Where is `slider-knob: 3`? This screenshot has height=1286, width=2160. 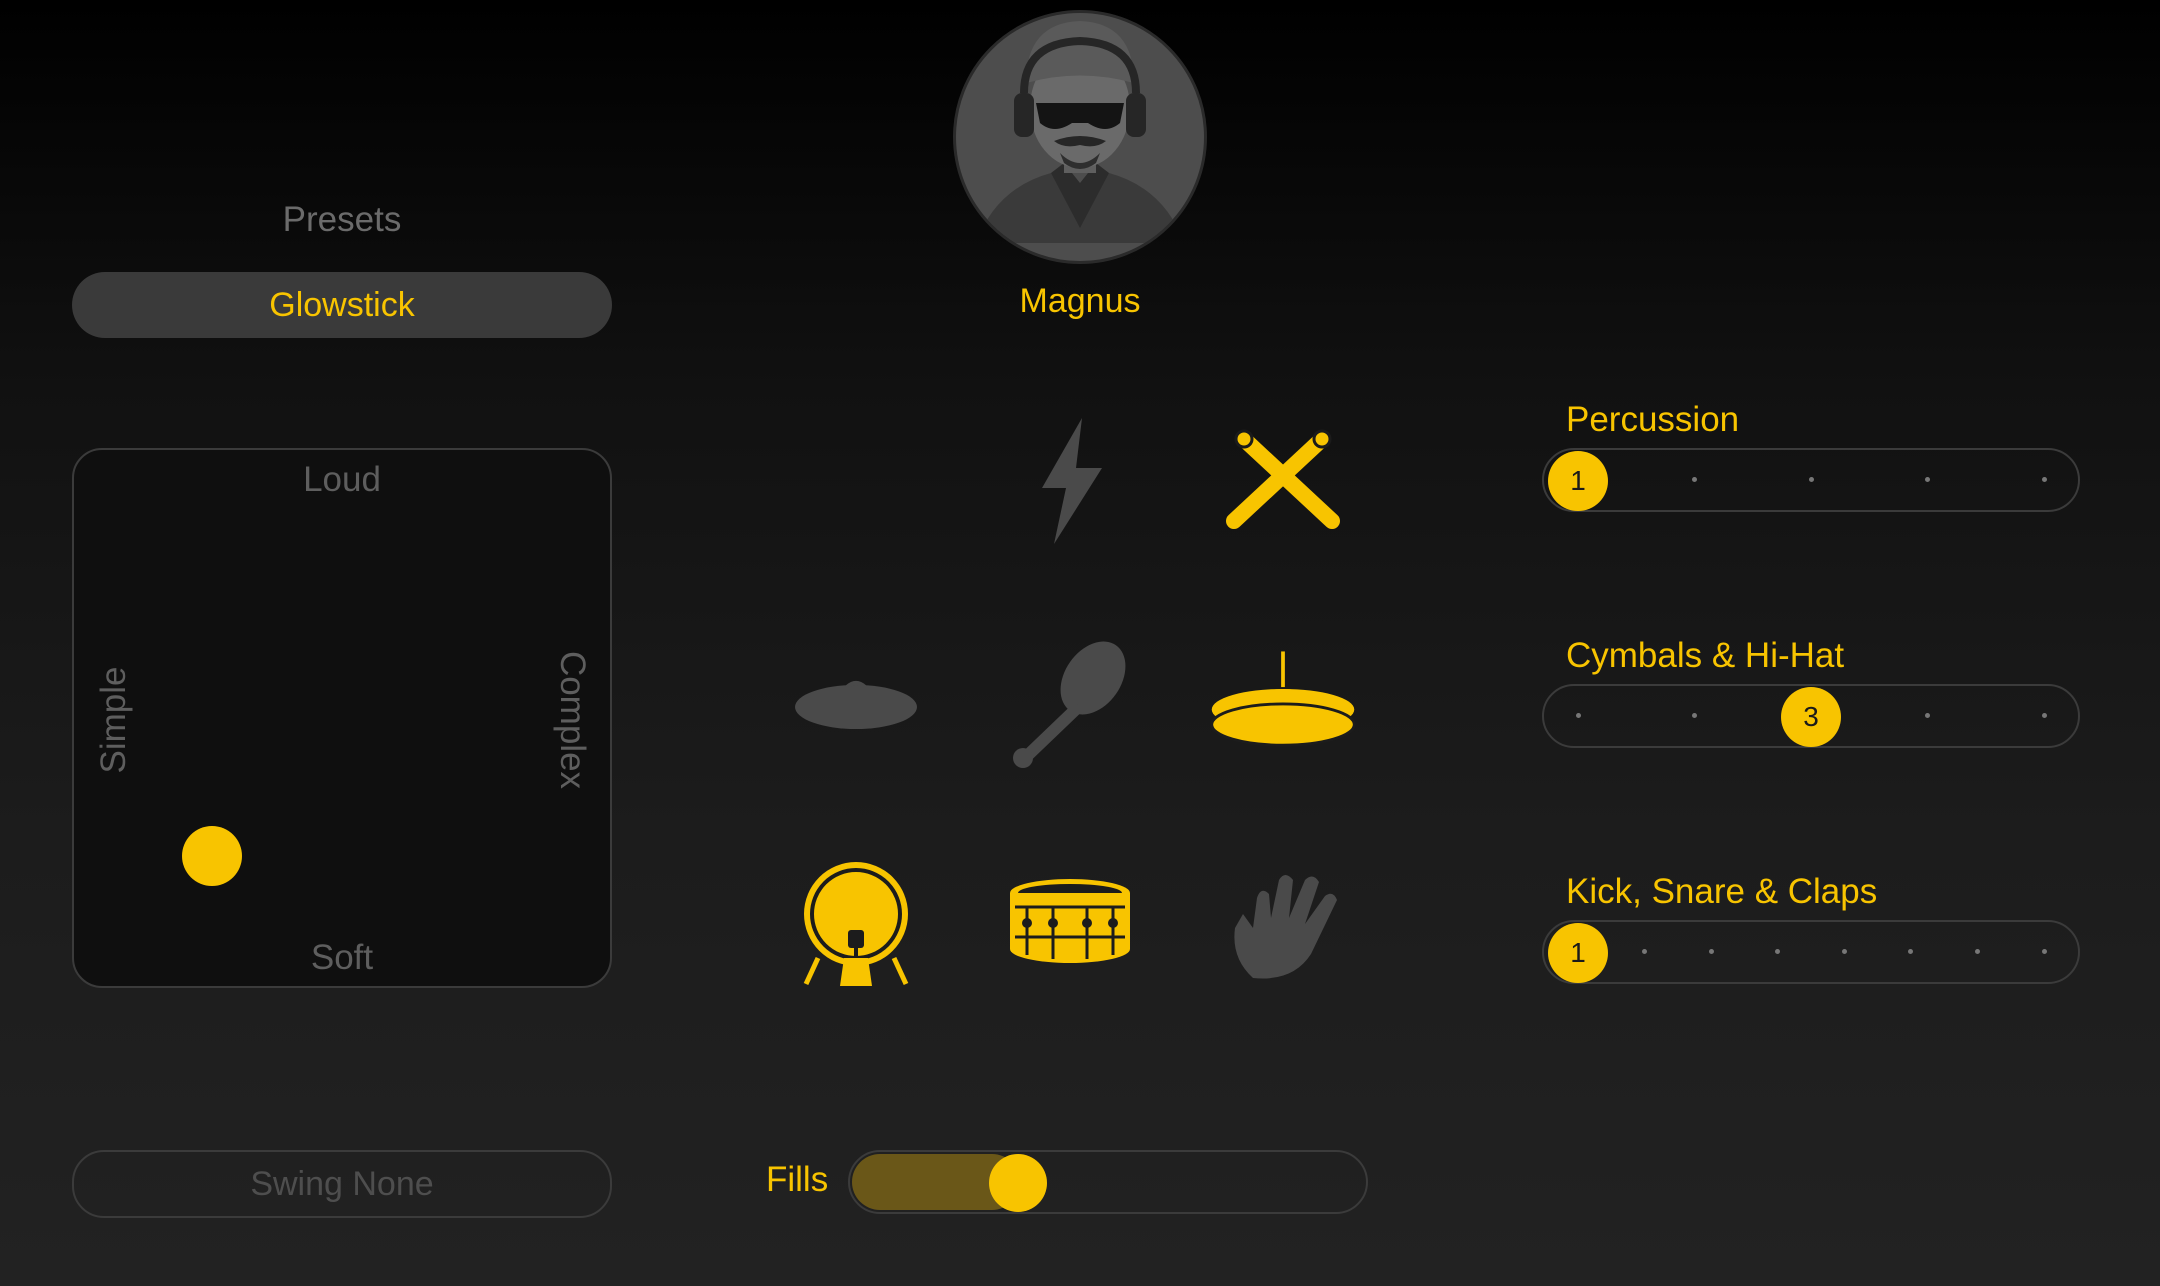 slider-knob: 3 is located at coordinates (1811, 717).